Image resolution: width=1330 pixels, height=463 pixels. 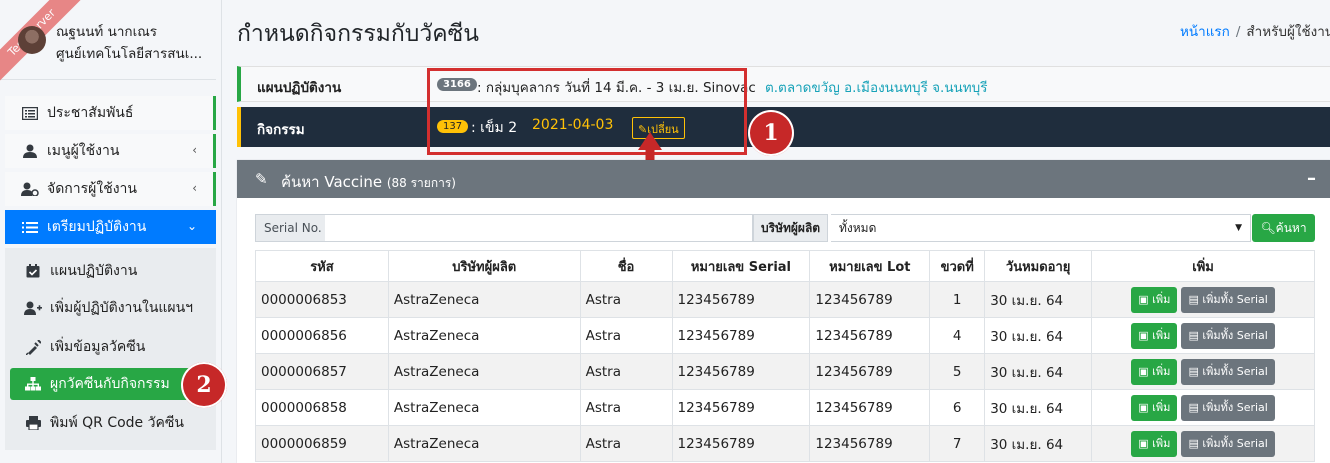 I want to click on collapse-button: –, so click(x=1311, y=178).